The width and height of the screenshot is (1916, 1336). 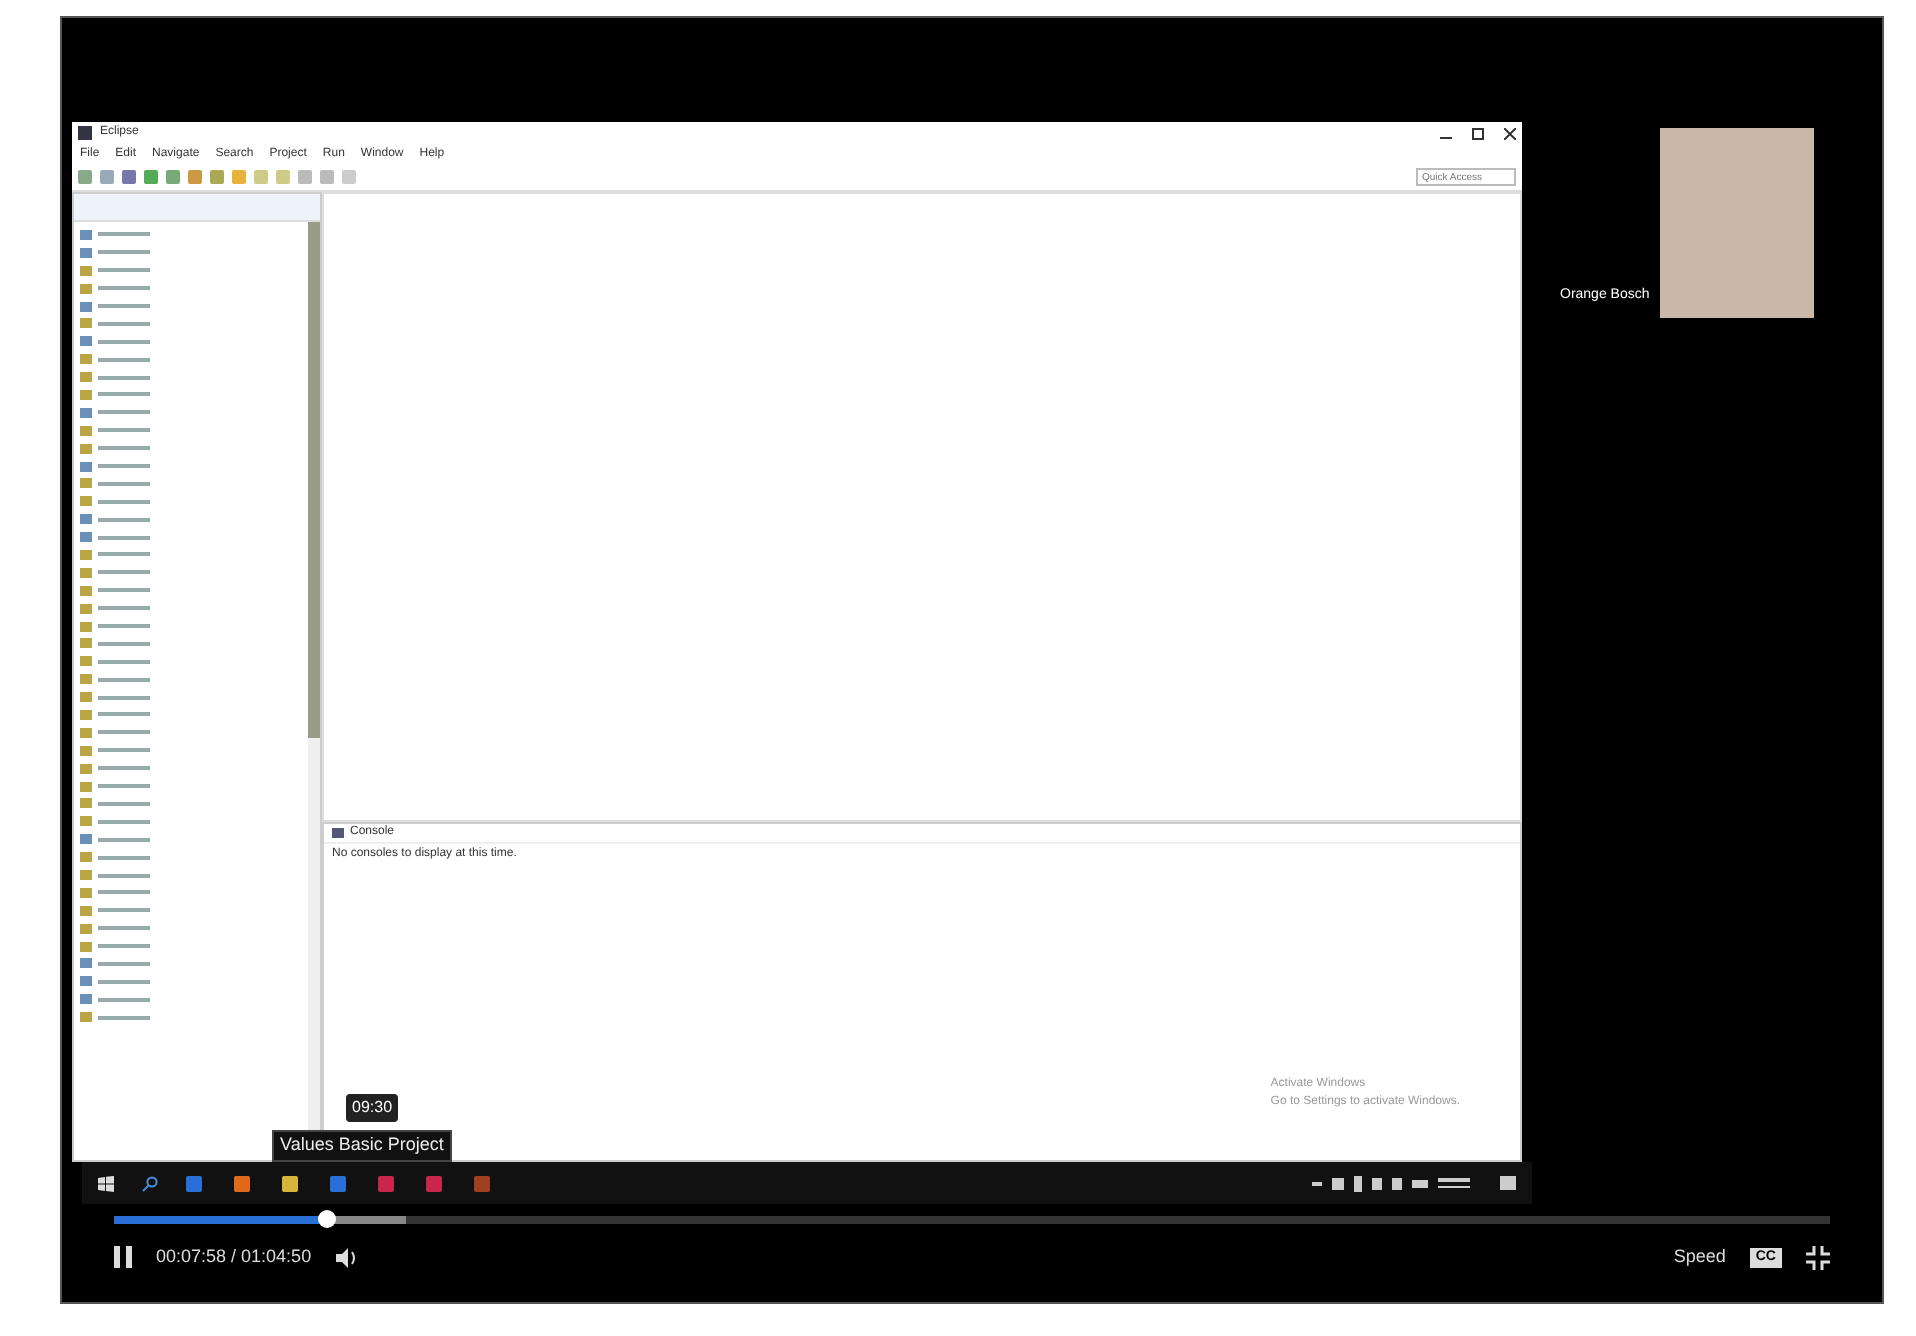 What do you see at coordinates (327, 1219) in the screenshot?
I see `progress-thumb` at bounding box center [327, 1219].